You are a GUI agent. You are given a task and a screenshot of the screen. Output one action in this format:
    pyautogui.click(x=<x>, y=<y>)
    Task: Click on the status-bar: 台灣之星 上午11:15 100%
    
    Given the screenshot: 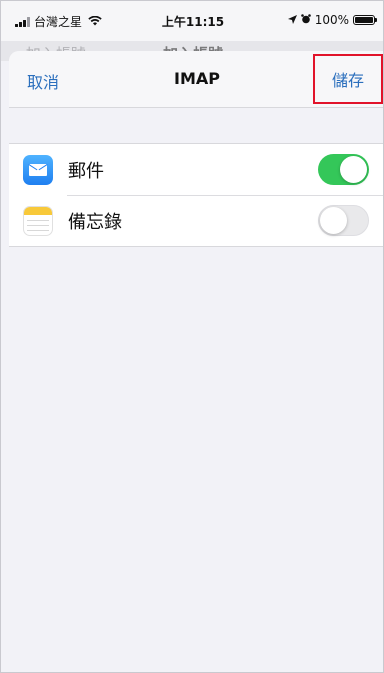 What is the action you would take?
    pyautogui.click(x=192, y=21)
    